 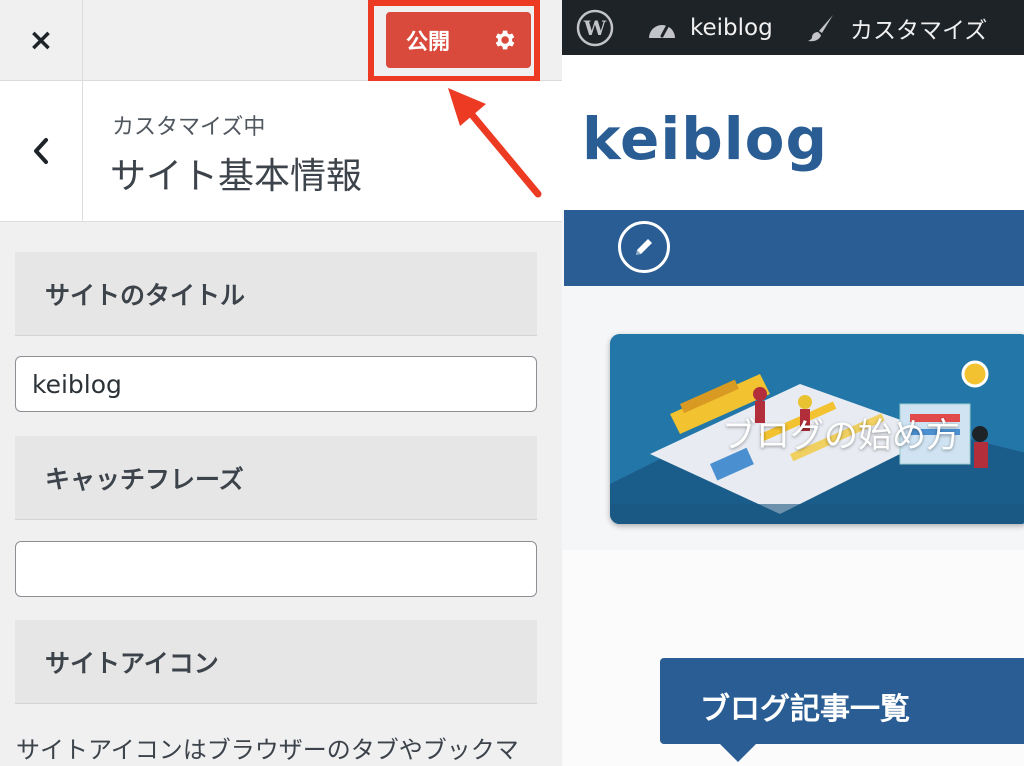 What do you see at coordinates (276, 384) in the screenshot?
I see `site-title-input` at bounding box center [276, 384].